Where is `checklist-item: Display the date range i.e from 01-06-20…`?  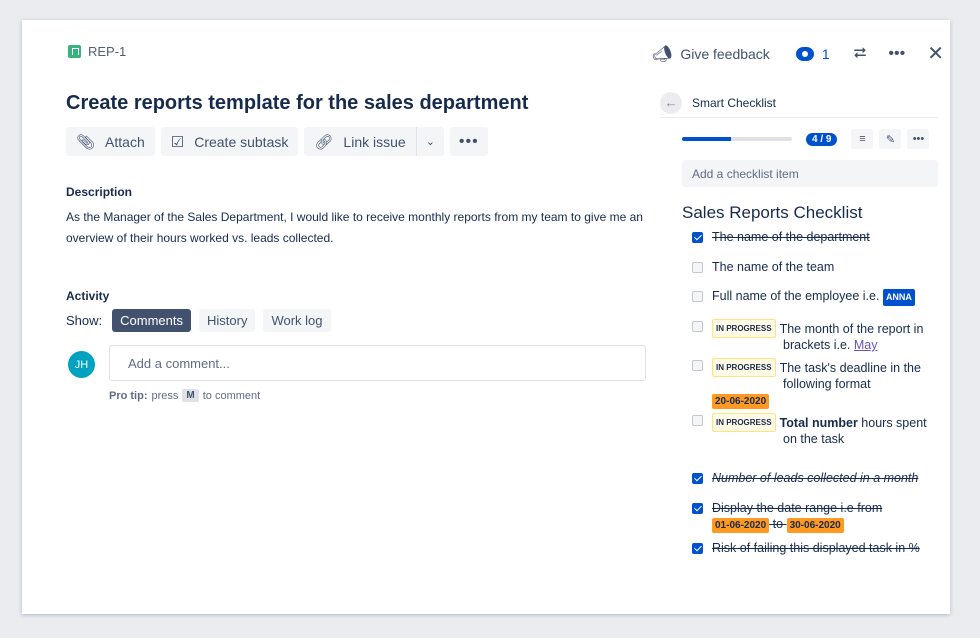
checklist-item: Display the date range i.e from 01-06-20… is located at coordinates (817, 517).